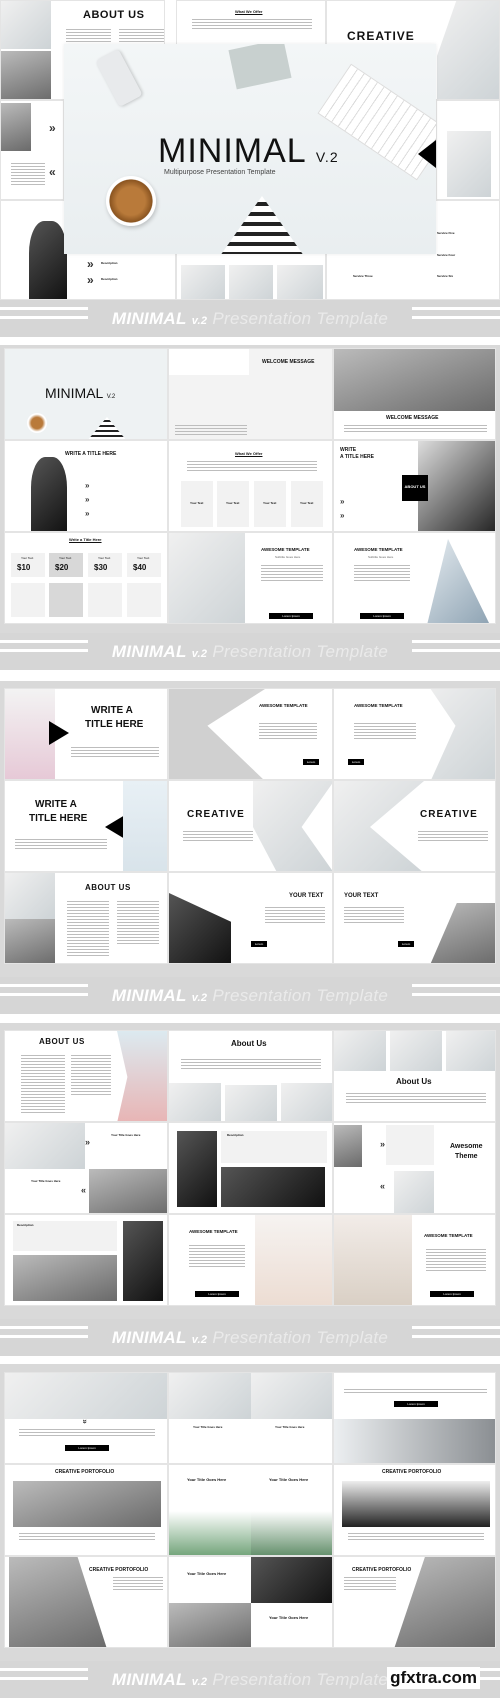 The image size is (500, 1698). I want to click on striped-pyramid-image, so click(107, 428).